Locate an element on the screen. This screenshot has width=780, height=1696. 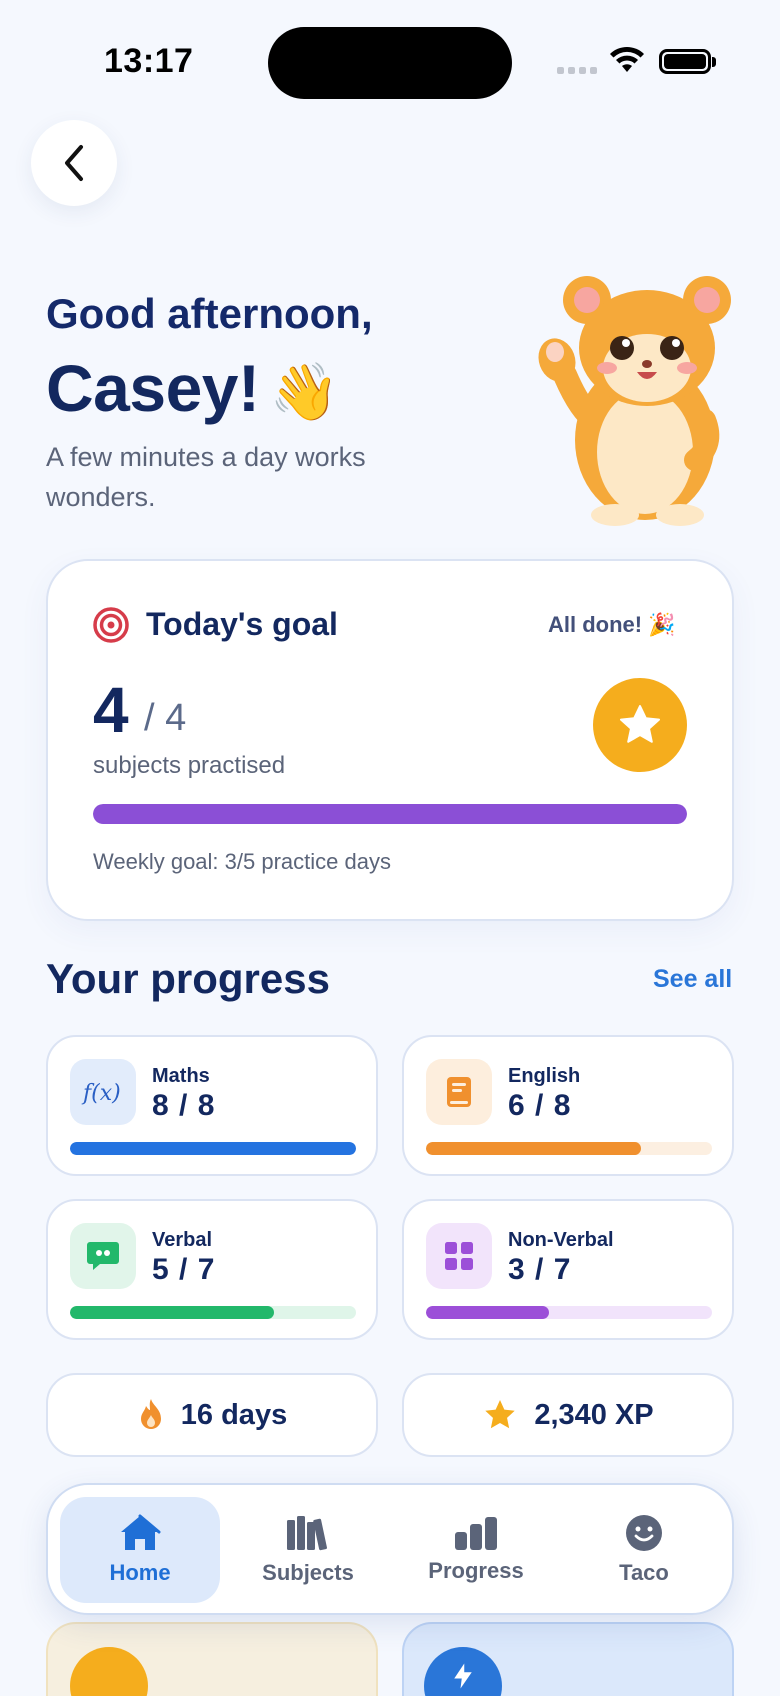
subject-name: Verbal is located at coordinates (182, 1240).